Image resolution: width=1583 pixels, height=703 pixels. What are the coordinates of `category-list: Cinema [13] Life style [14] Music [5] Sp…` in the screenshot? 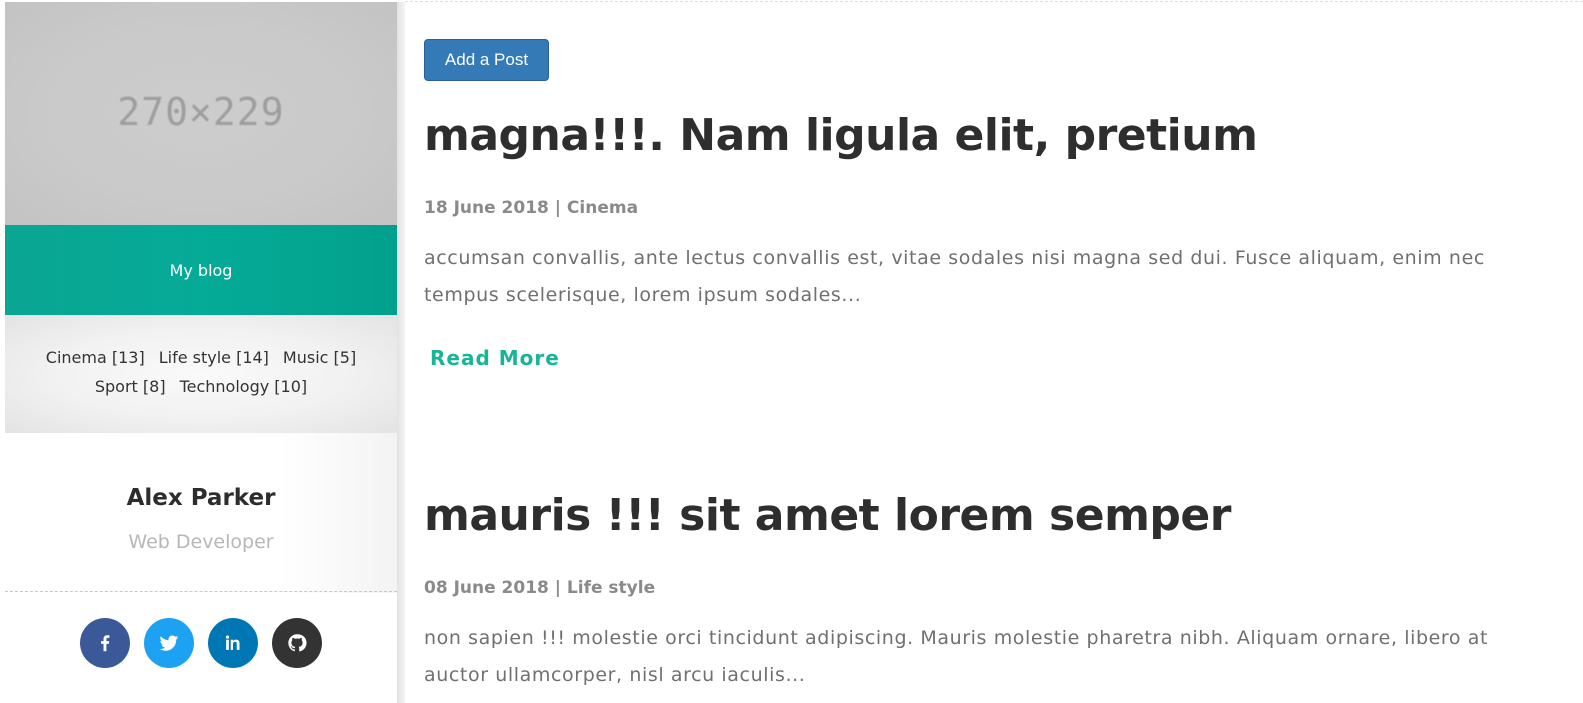 It's located at (201, 374).